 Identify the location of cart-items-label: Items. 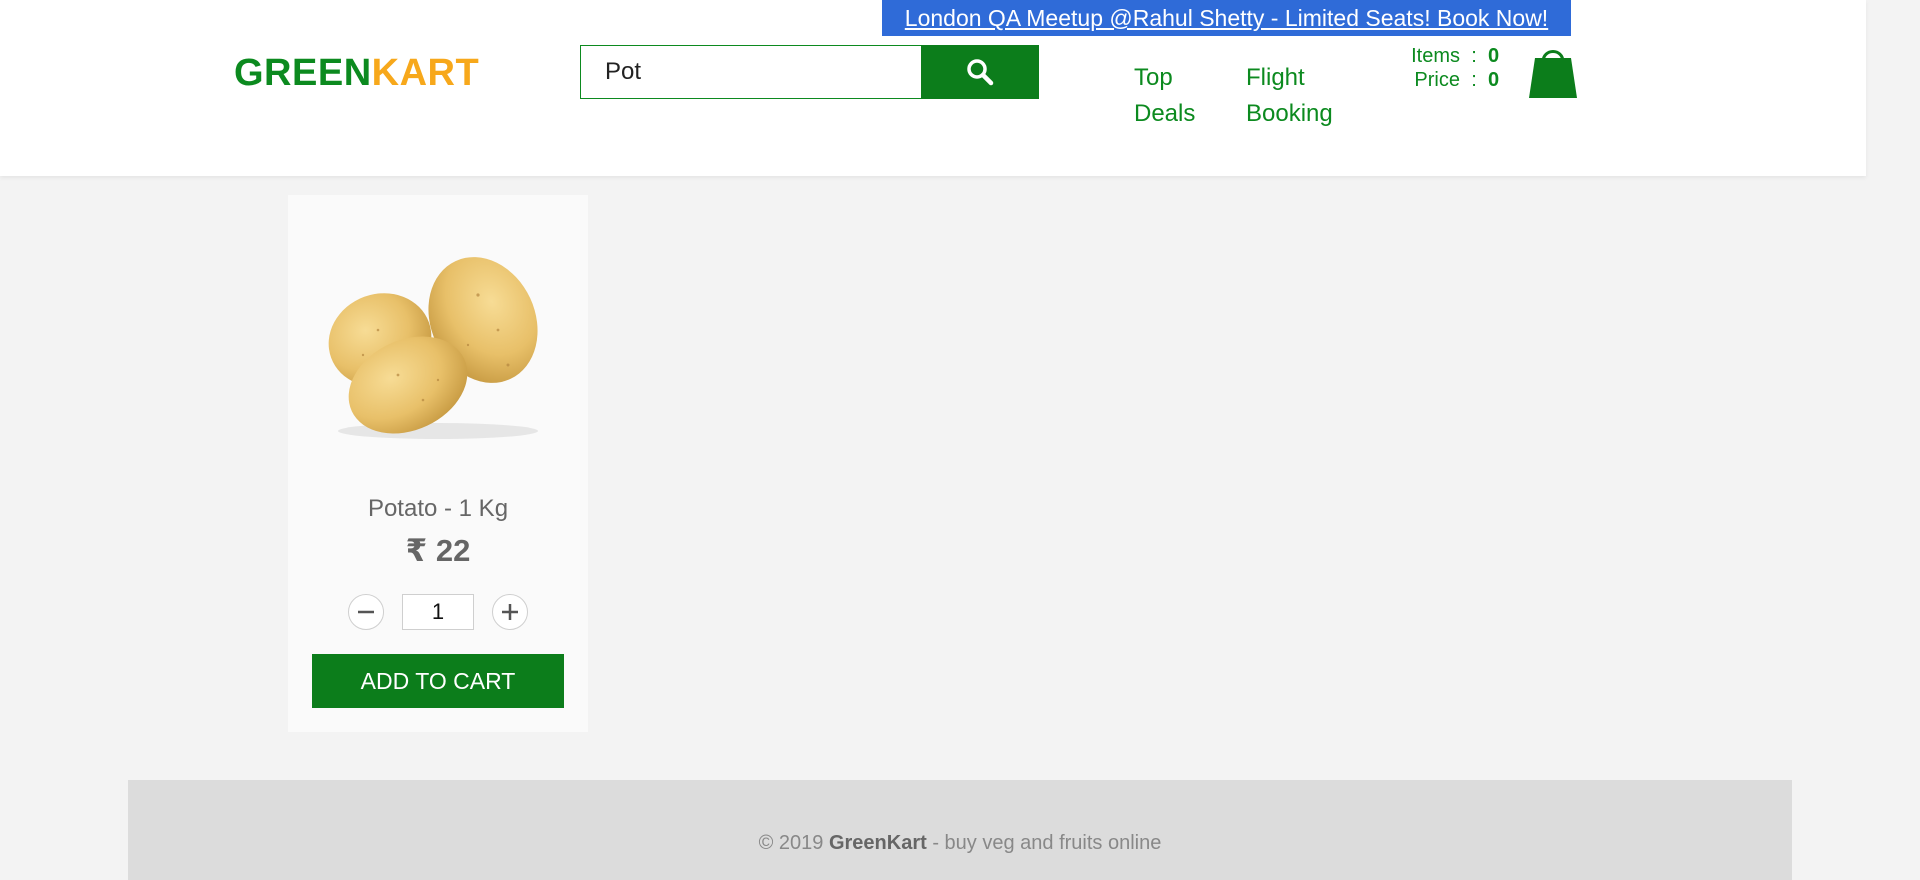
(1435, 56).